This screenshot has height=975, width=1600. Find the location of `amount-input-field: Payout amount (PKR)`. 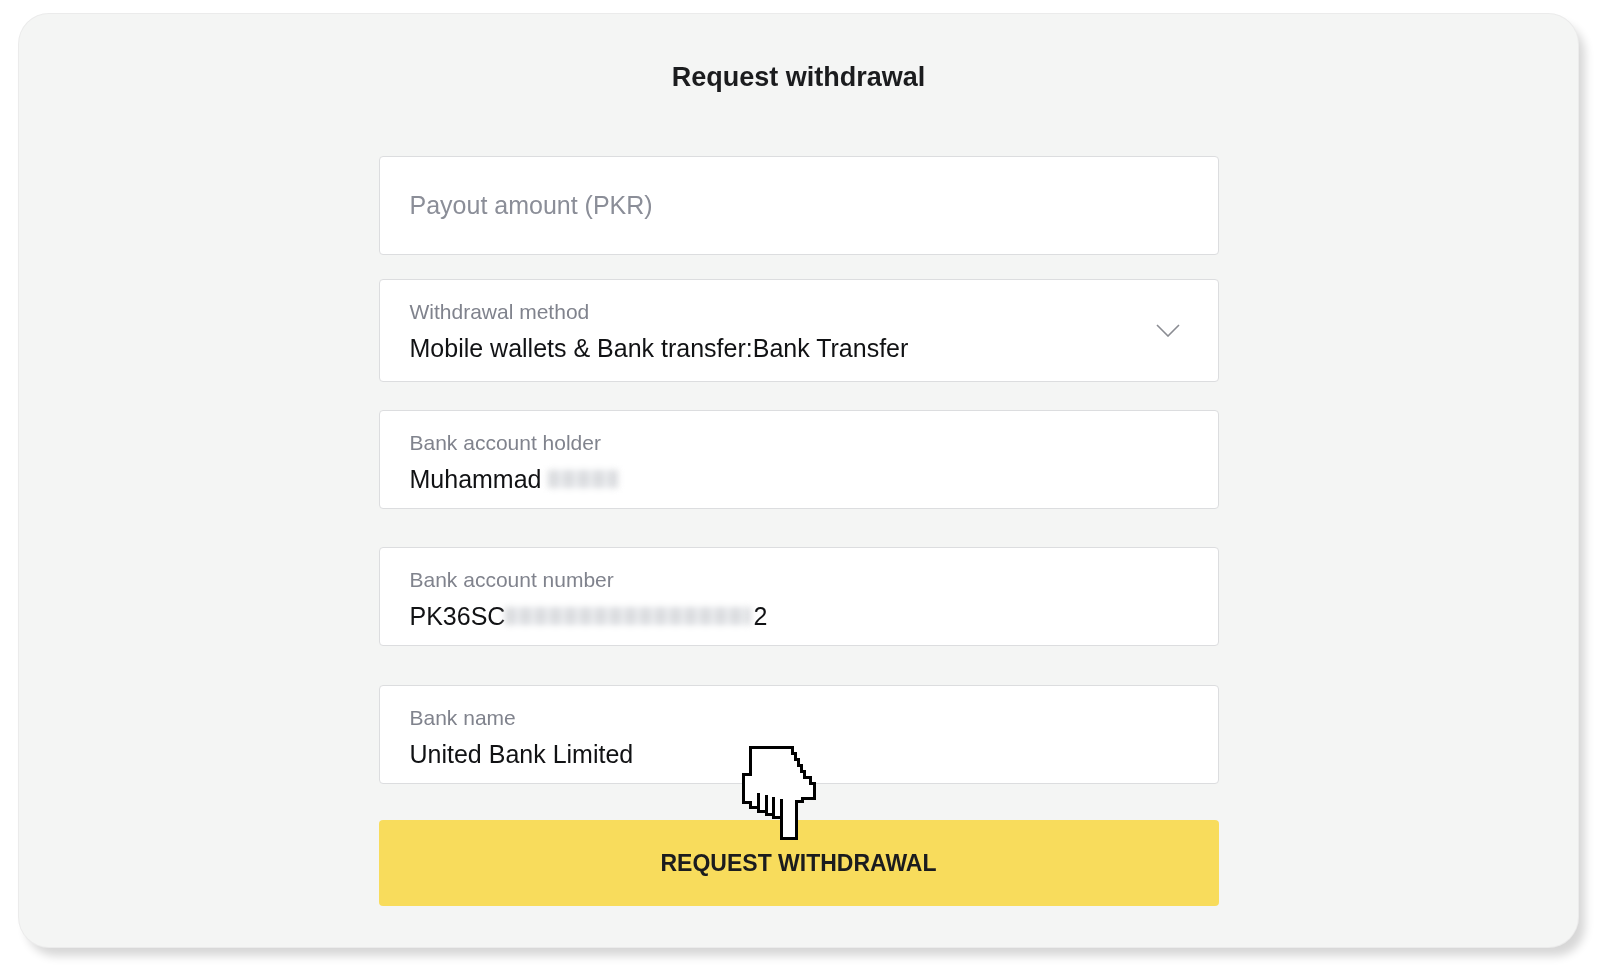

amount-input-field: Payout amount (PKR) is located at coordinates (798, 205).